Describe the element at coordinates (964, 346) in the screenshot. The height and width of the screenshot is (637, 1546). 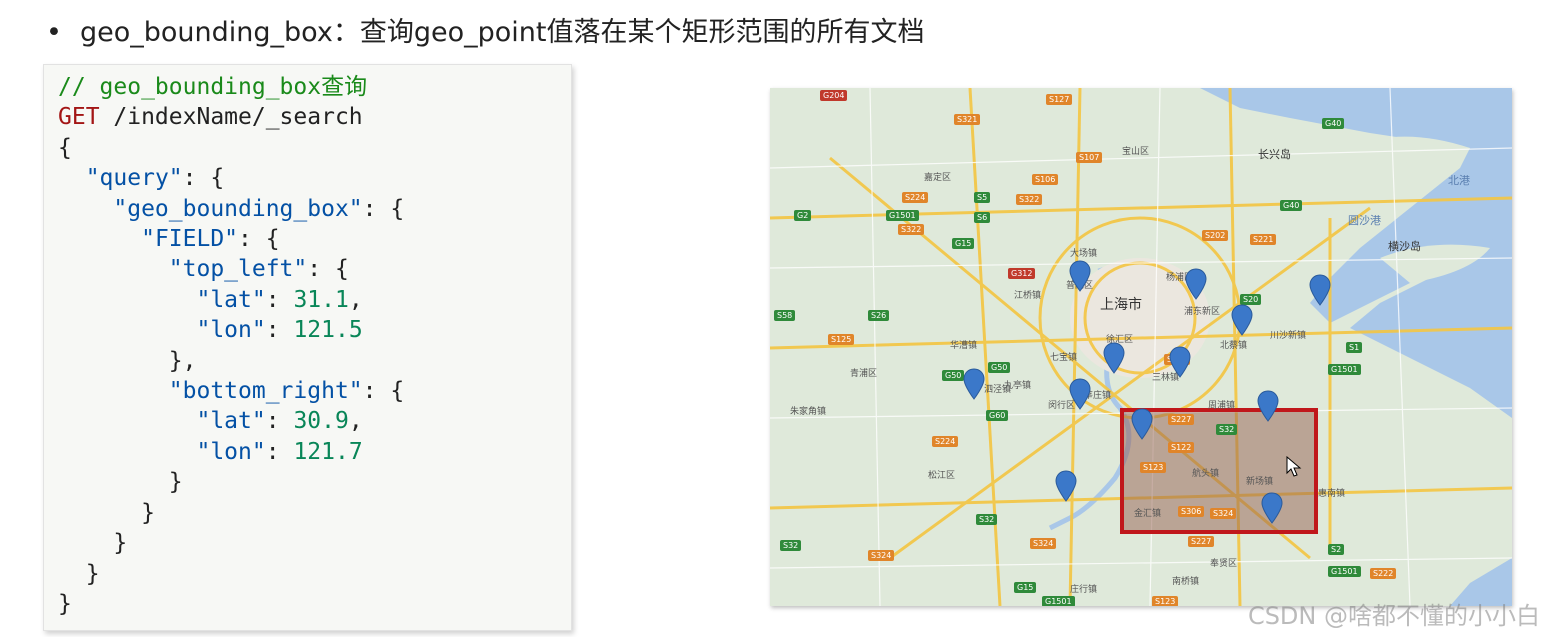
I see `place-label: 华漕镇` at that location.